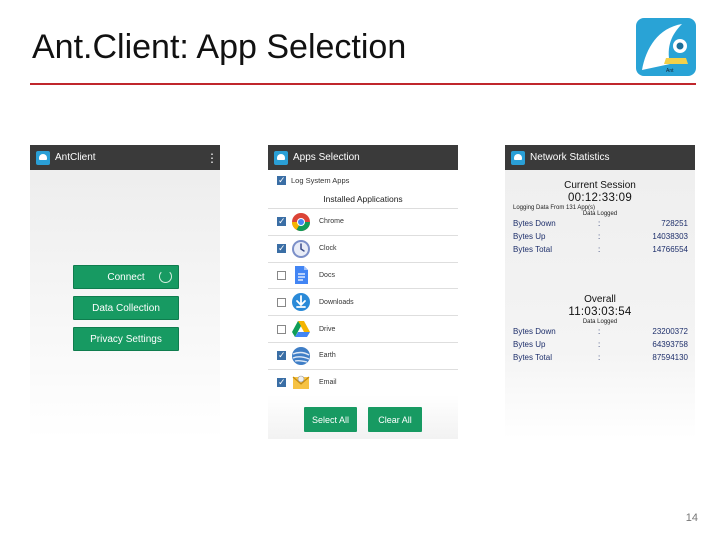 This screenshot has height=540, width=720. Describe the element at coordinates (327, 275) in the screenshot. I see `app-name: Docs` at that location.